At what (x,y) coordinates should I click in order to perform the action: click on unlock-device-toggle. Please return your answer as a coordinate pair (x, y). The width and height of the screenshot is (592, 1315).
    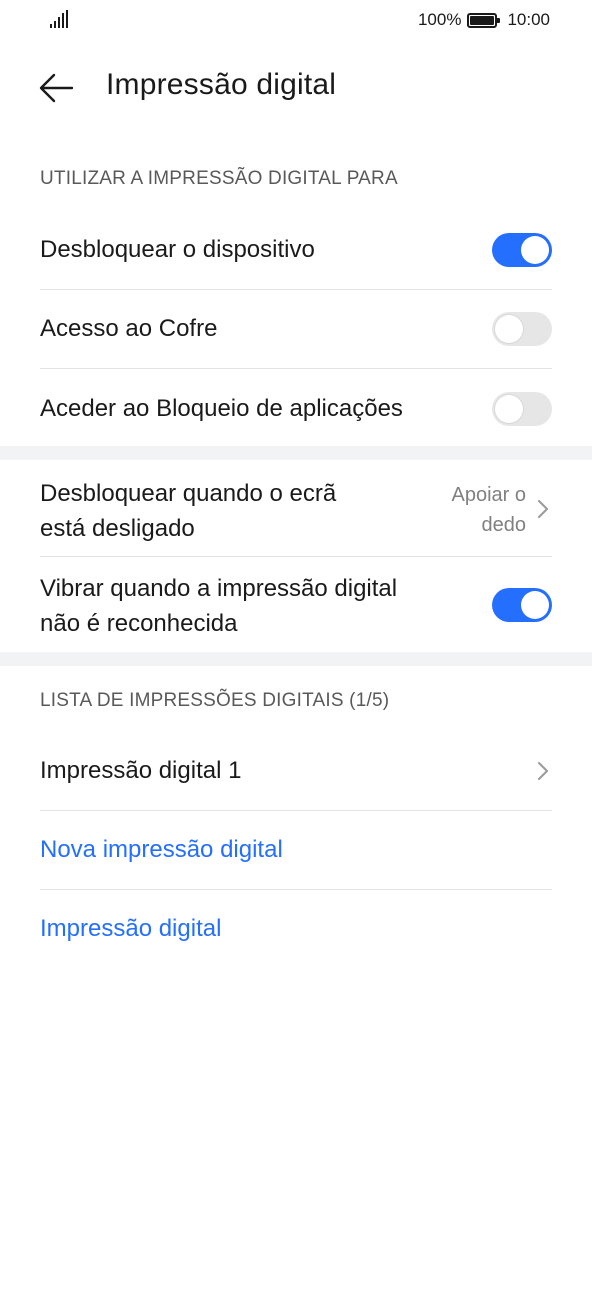
    Looking at the image, I should click on (522, 250).